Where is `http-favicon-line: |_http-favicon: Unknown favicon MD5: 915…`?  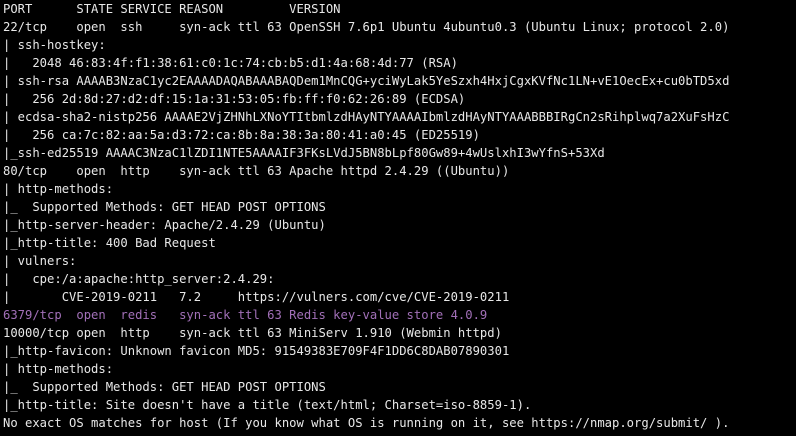
http-favicon-line: |_http-favicon: Unknown favicon MD5: 915… is located at coordinates (256, 351).